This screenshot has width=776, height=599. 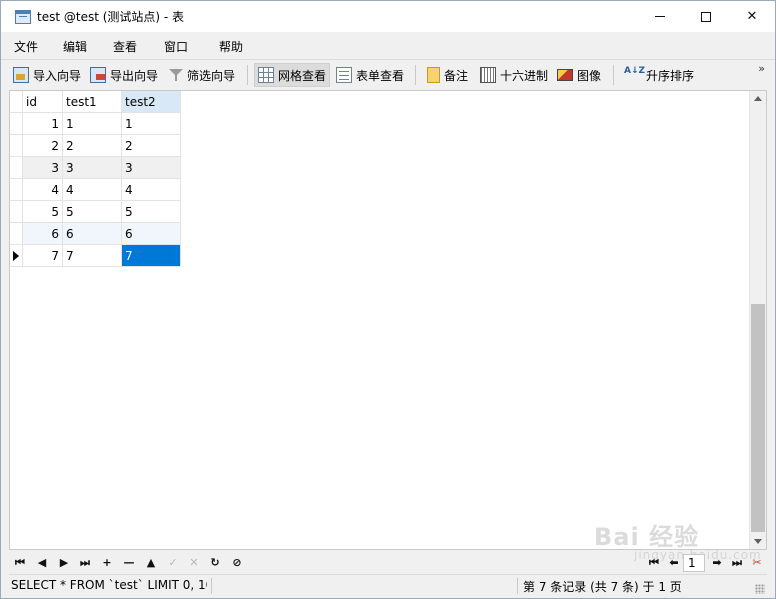 What do you see at coordinates (388, 16) in the screenshot?
I see `title-bar: test @test (测试站点) - 表 ✕` at bounding box center [388, 16].